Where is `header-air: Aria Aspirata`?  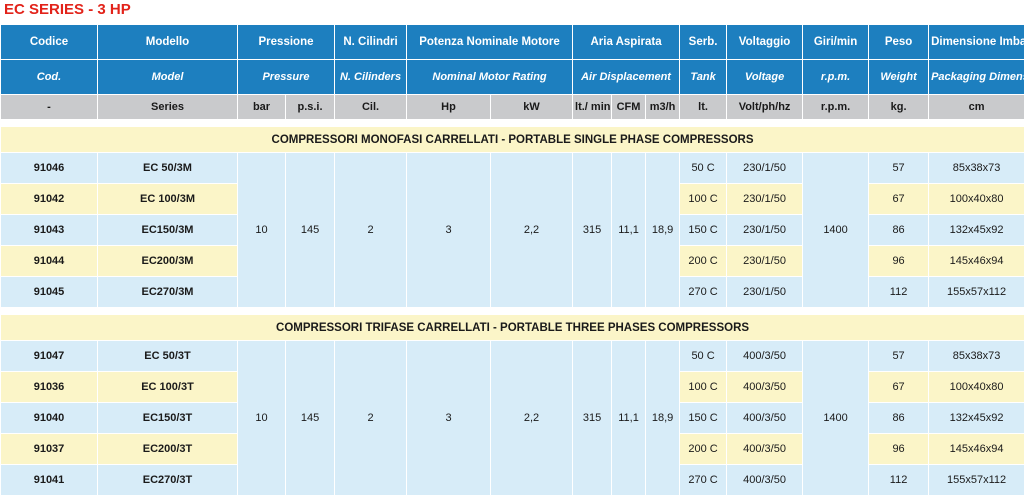
header-air: Aria Aspirata is located at coordinates (626, 42).